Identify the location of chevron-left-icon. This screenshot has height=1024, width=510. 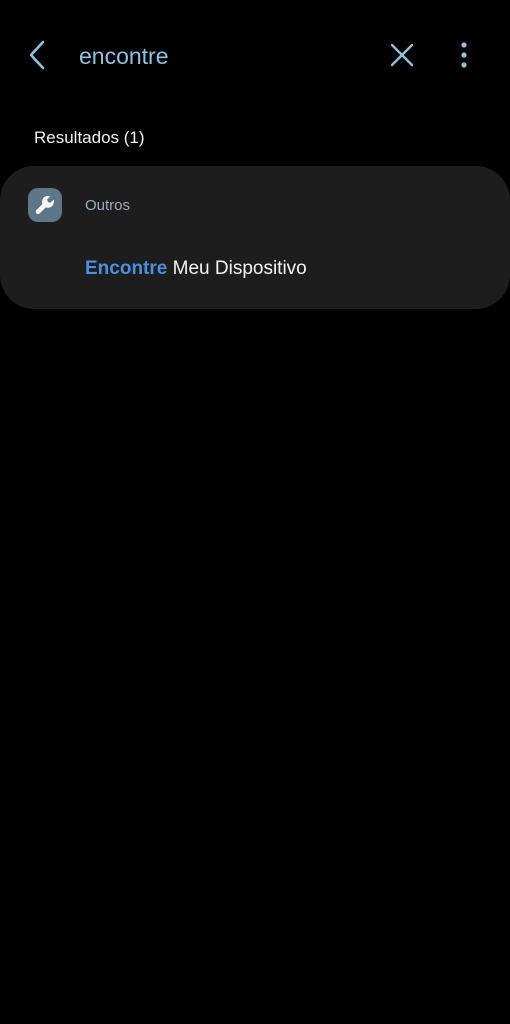
(37, 55).